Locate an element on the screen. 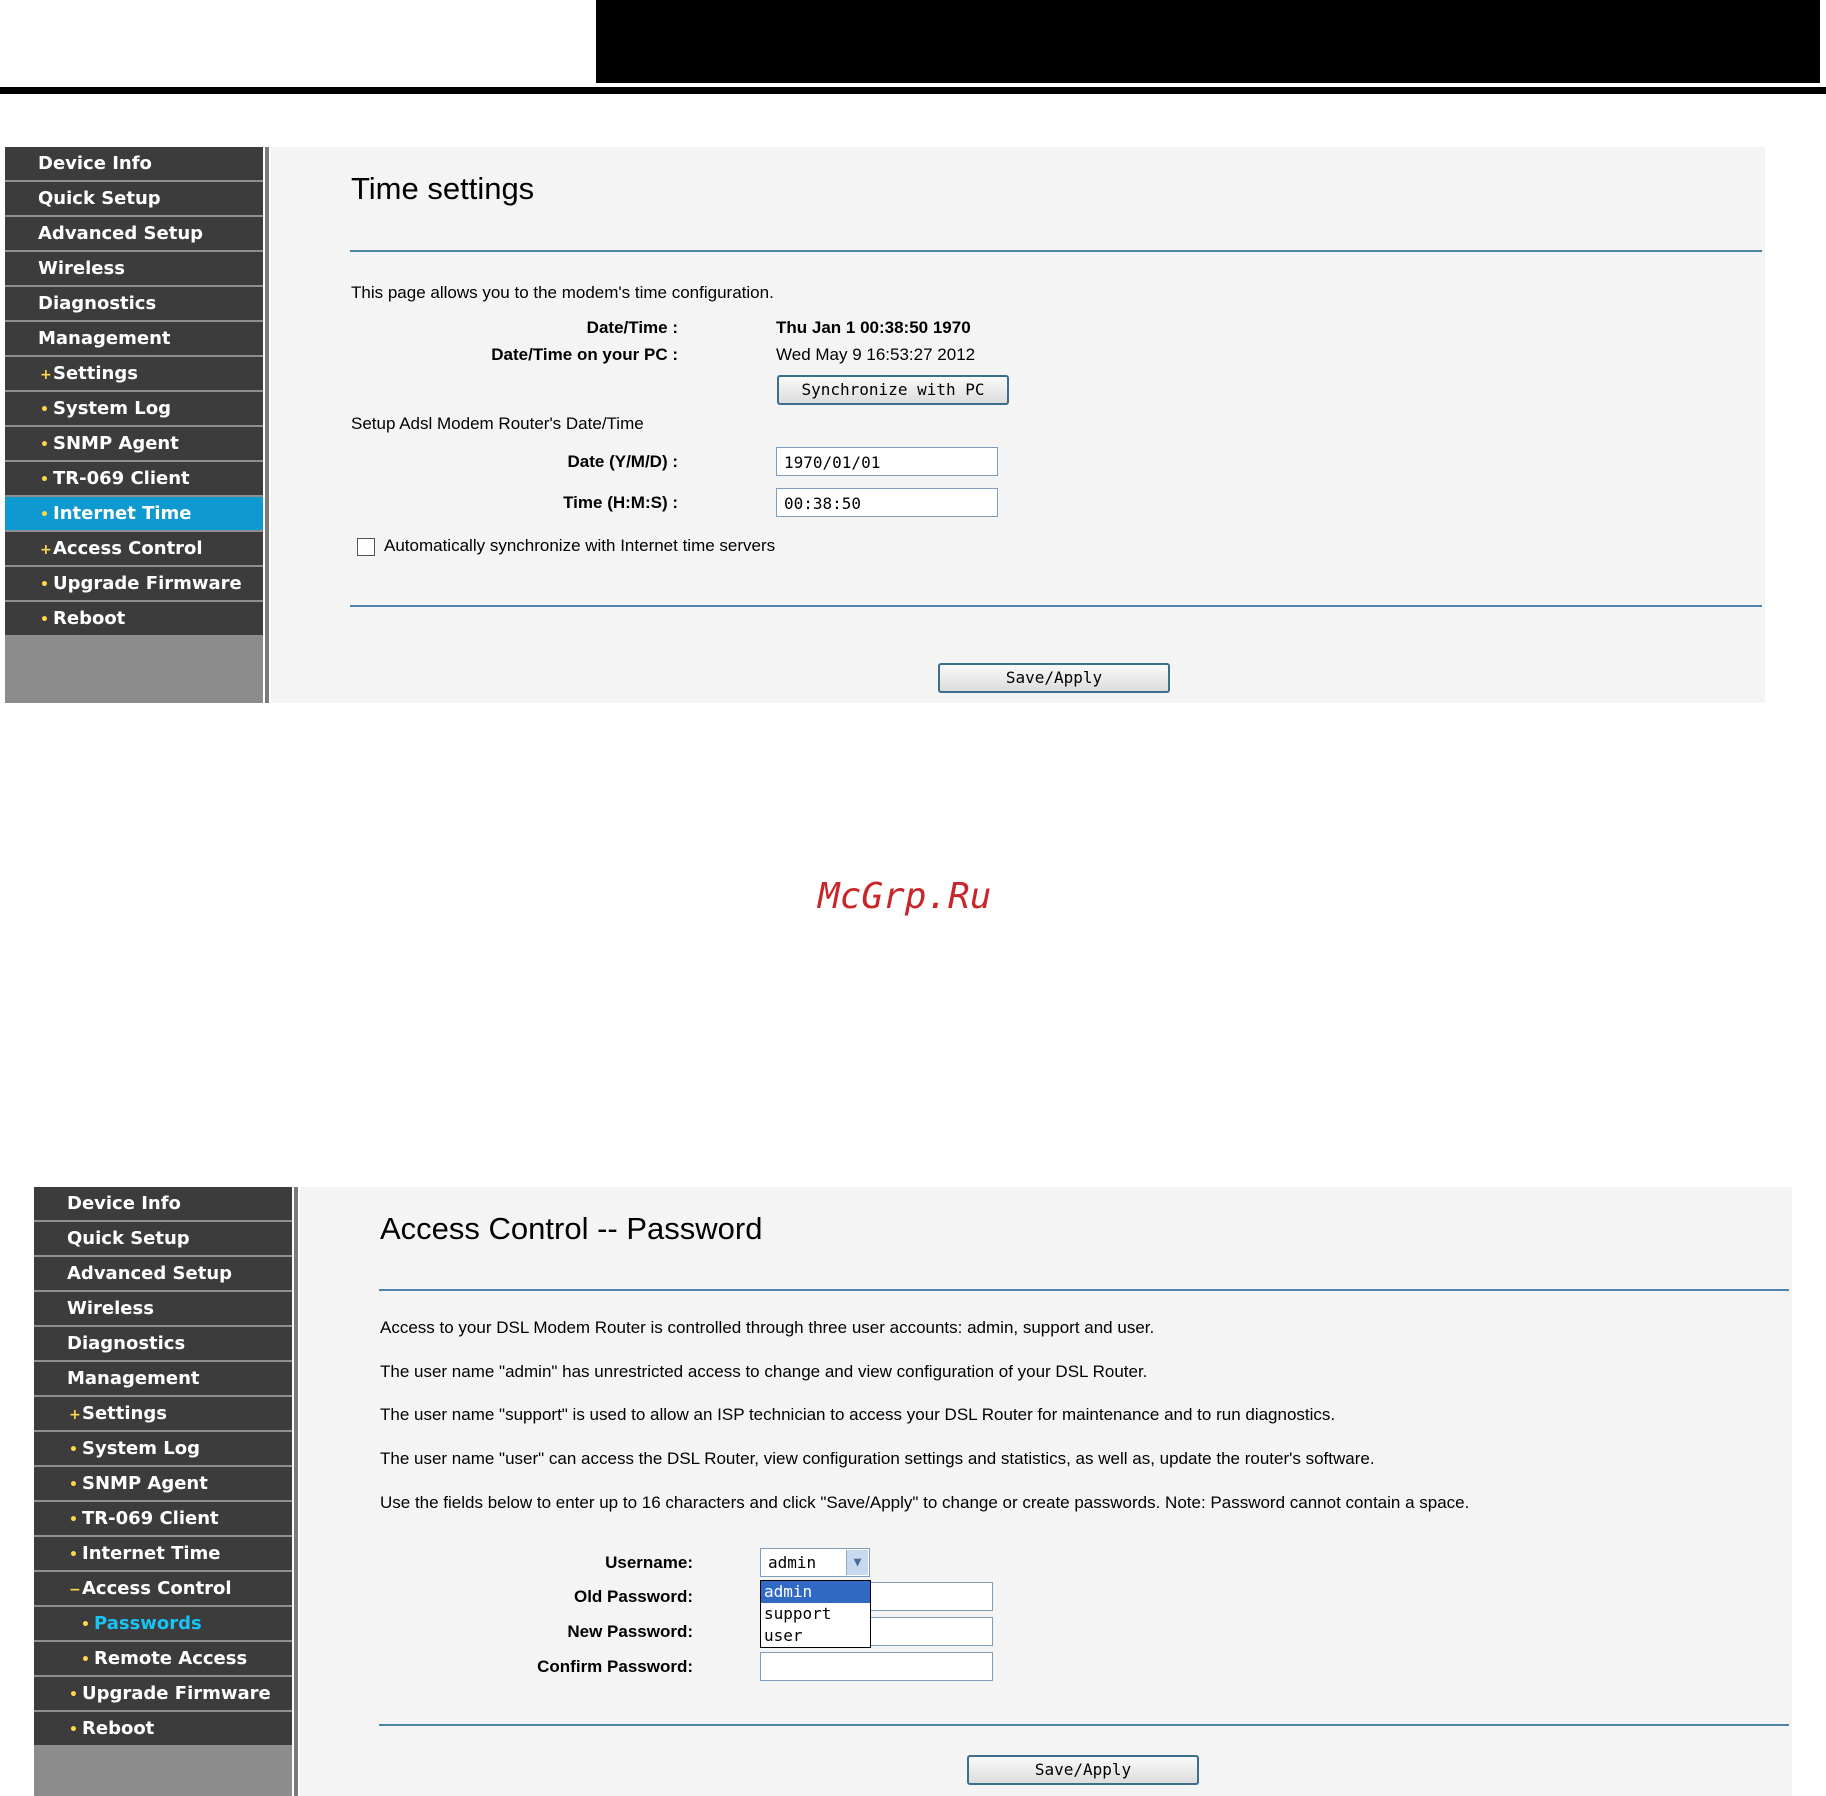  date-label: Date (Y/M/D) : is located at coordinates (623, 461).